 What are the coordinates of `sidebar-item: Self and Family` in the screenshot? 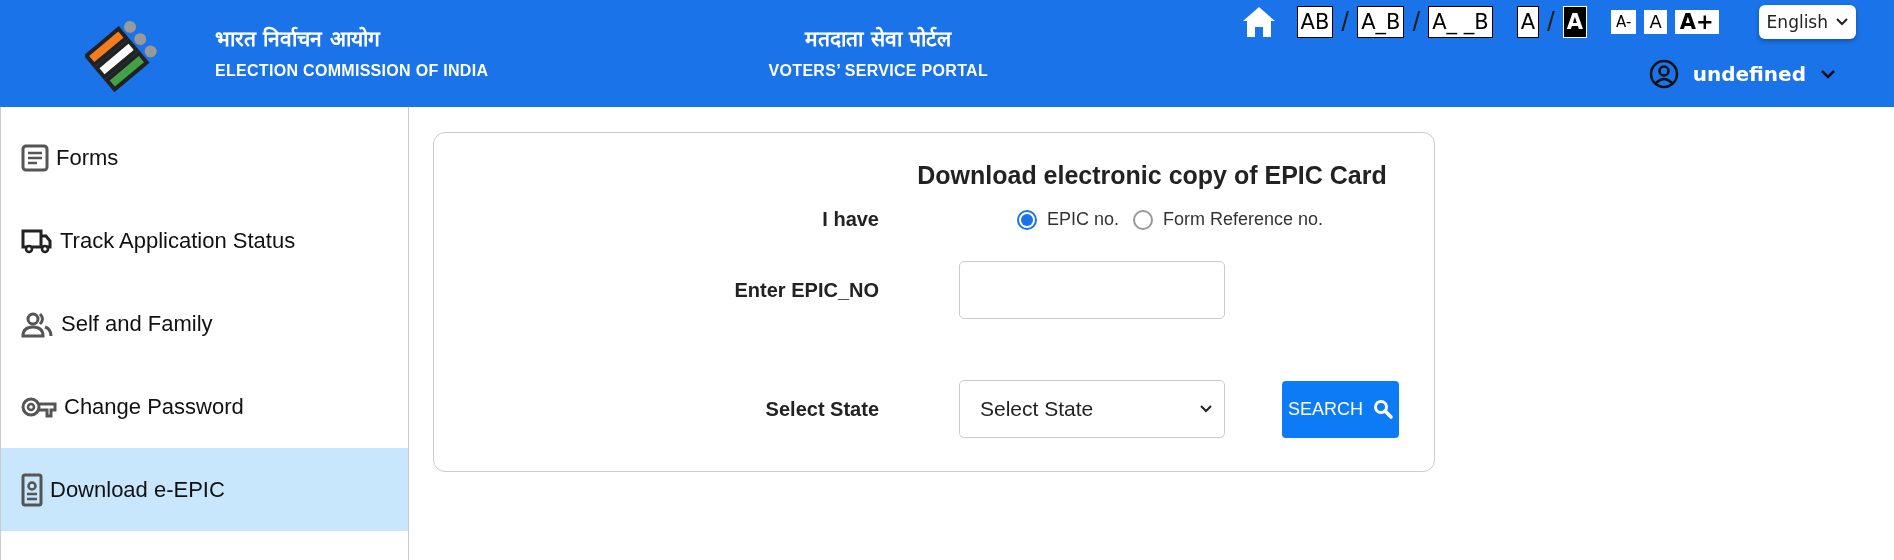 It's located at (204, 323).